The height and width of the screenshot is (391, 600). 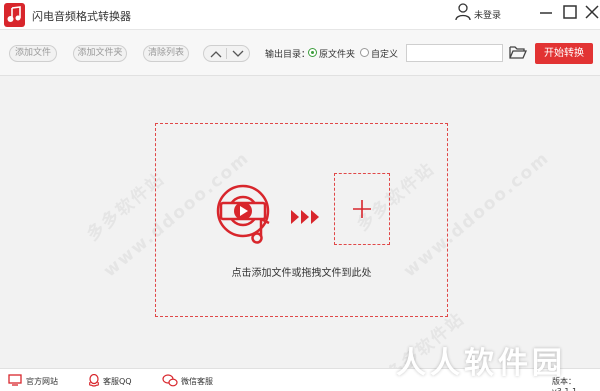 I want to click on arrow-up-icon, so click(x=216, y=54).